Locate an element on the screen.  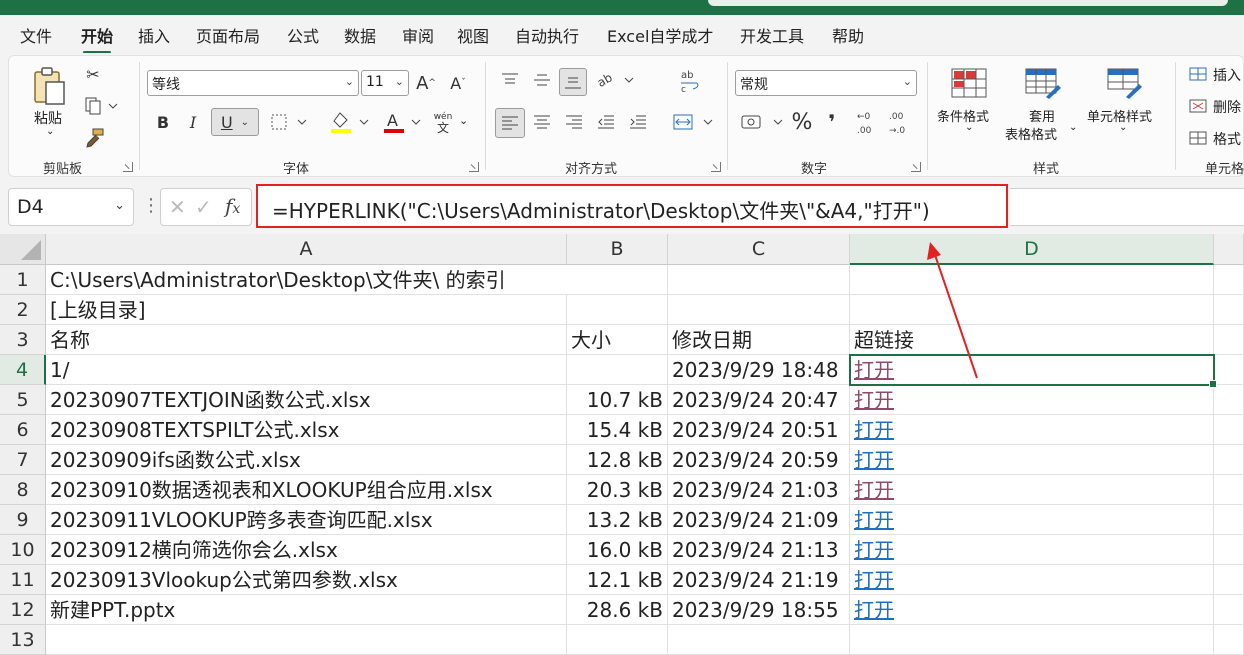
insert-function-icon: fx is located at coordinates (232, 206).